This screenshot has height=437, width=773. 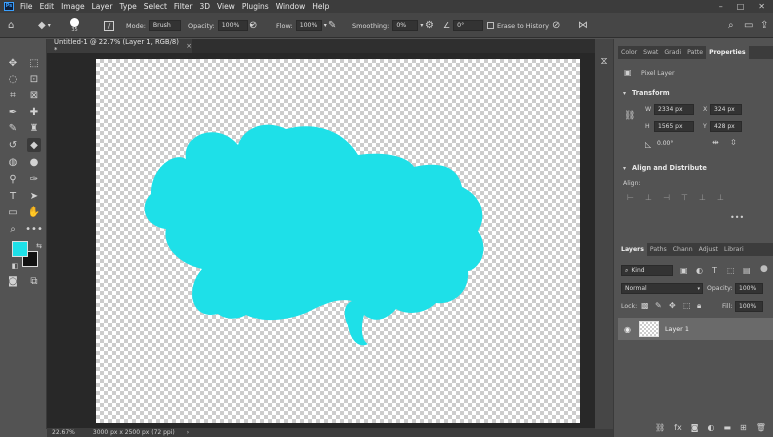 I want to click on history-panel-icon: ⧖, so click(x=604, y=61).